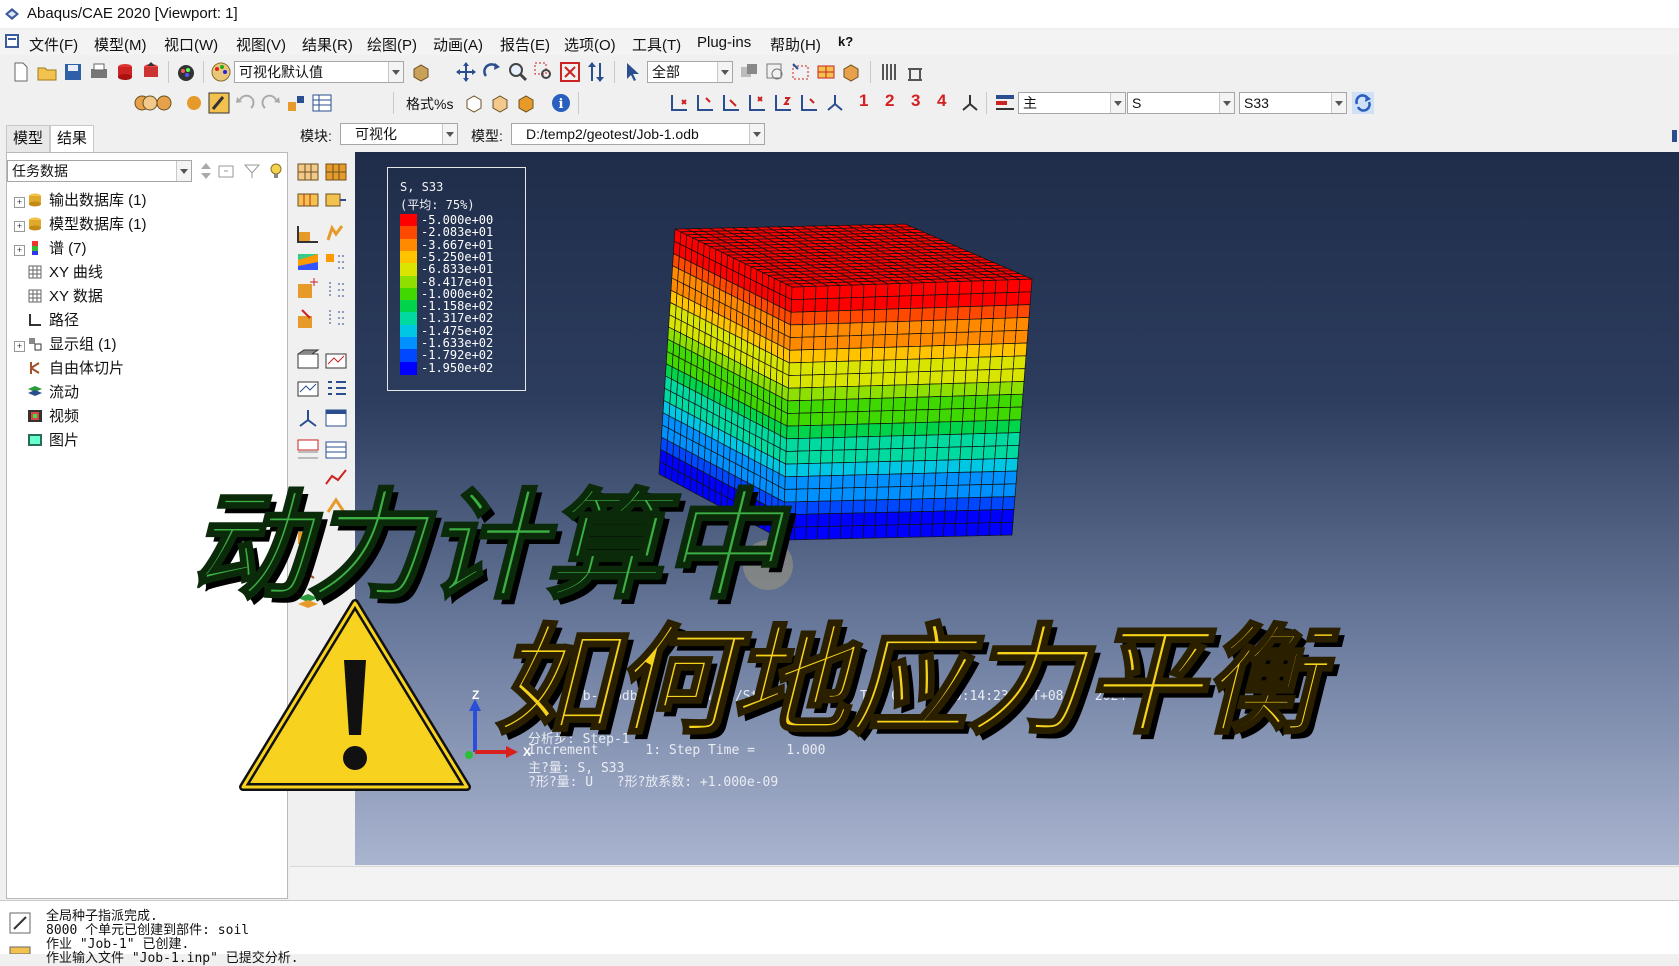 The width and height of the screenshot is (1679, 966). Describe the element at coordinates (336, 200) in the screenshot. I see `plot-symbols-icon` at that location.